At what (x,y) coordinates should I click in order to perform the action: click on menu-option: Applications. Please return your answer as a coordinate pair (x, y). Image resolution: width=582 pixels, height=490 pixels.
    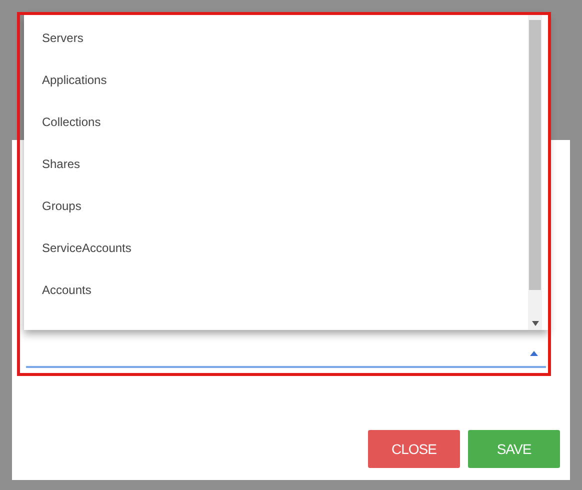
    Looking at the image, I should click on (74, 80).